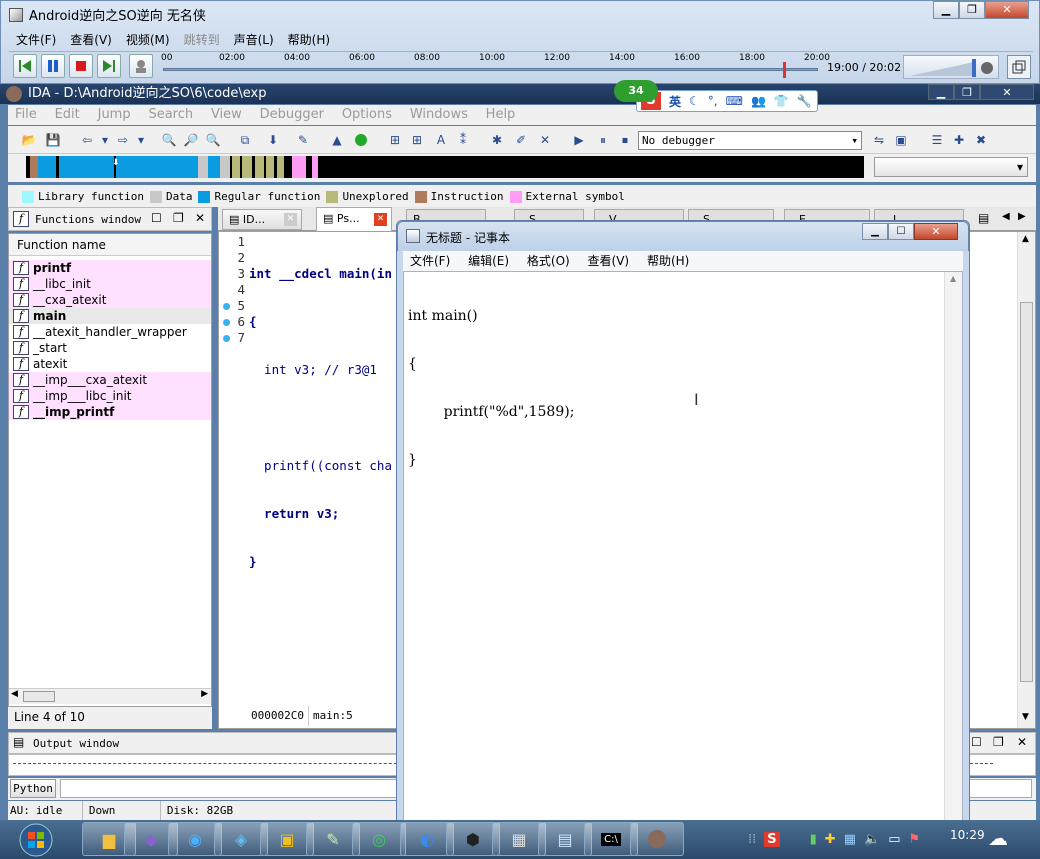 This screenshot has width=1040, height=859. I want to click on function-row: f __imp_printf, so click(110, 412).